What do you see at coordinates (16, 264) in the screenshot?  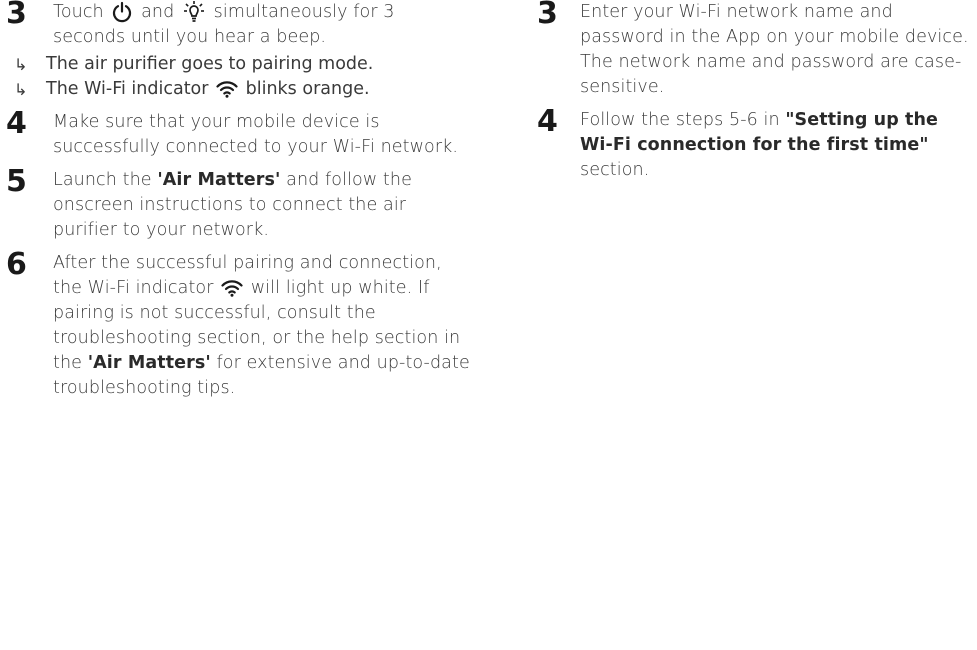 I see `step-number: 6` at bounding box center [16, 264].